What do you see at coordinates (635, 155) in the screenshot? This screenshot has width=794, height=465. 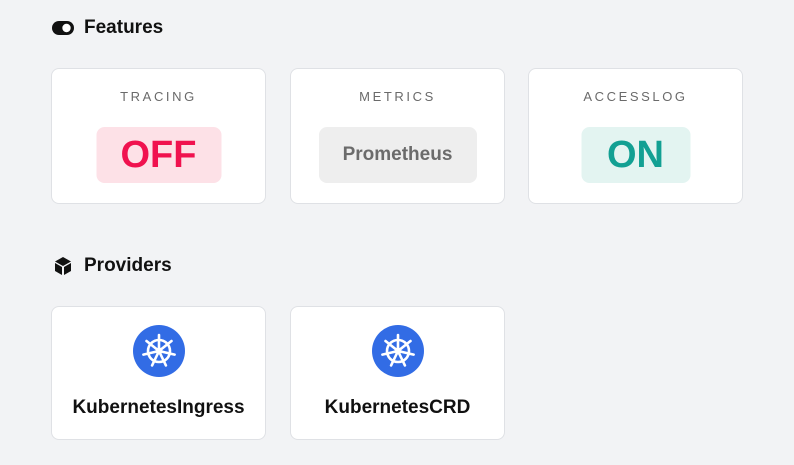 I see `status-badge: ON` at bounding box center [635, 155].